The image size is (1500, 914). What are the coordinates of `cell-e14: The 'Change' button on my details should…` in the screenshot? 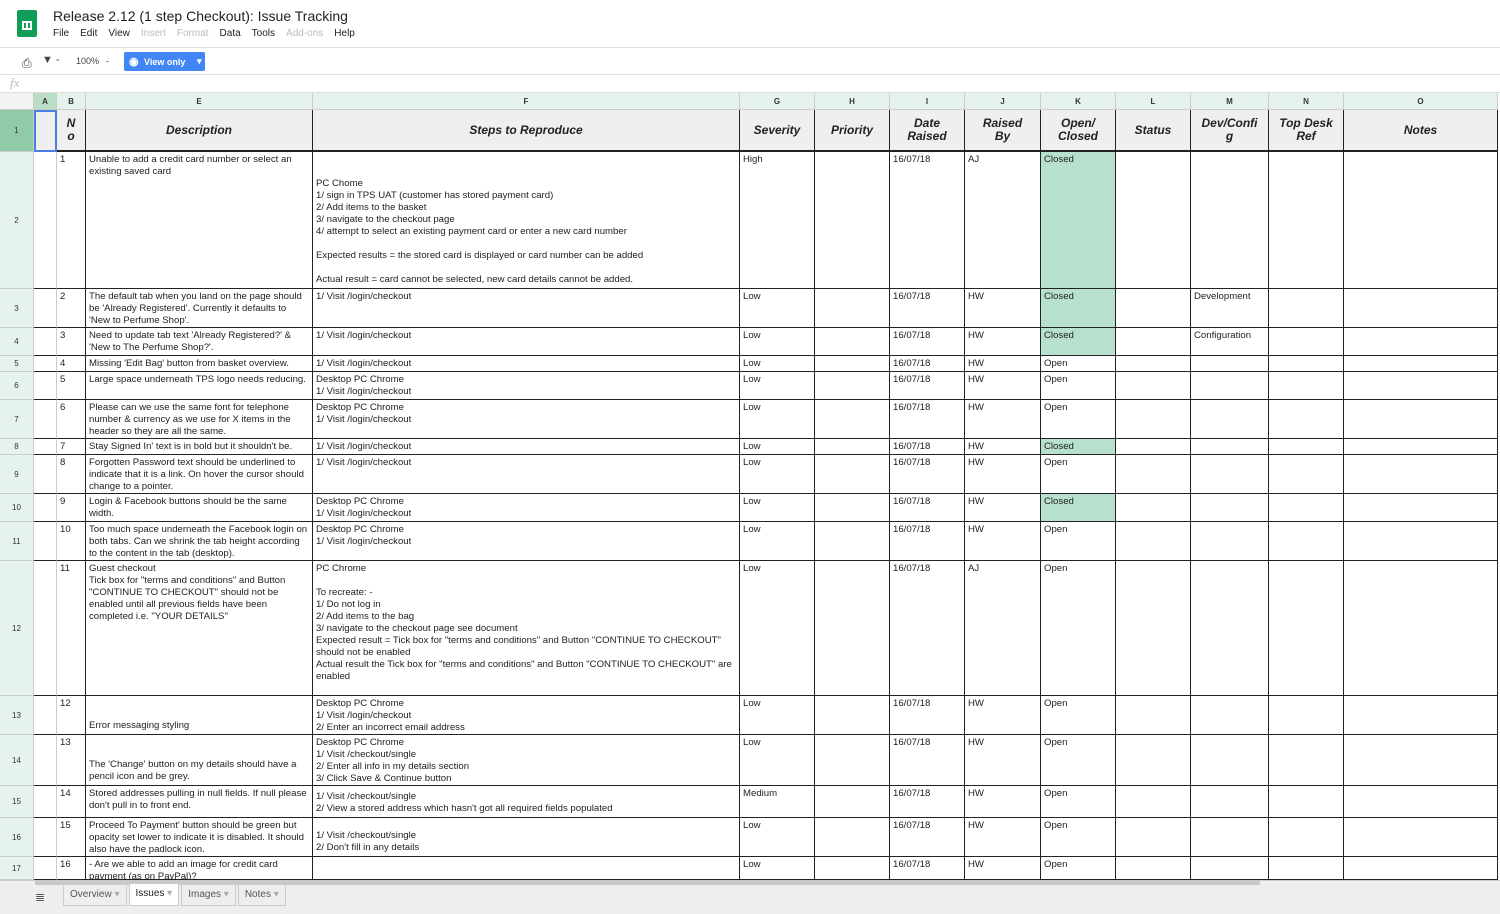 It's located at (199, 760).